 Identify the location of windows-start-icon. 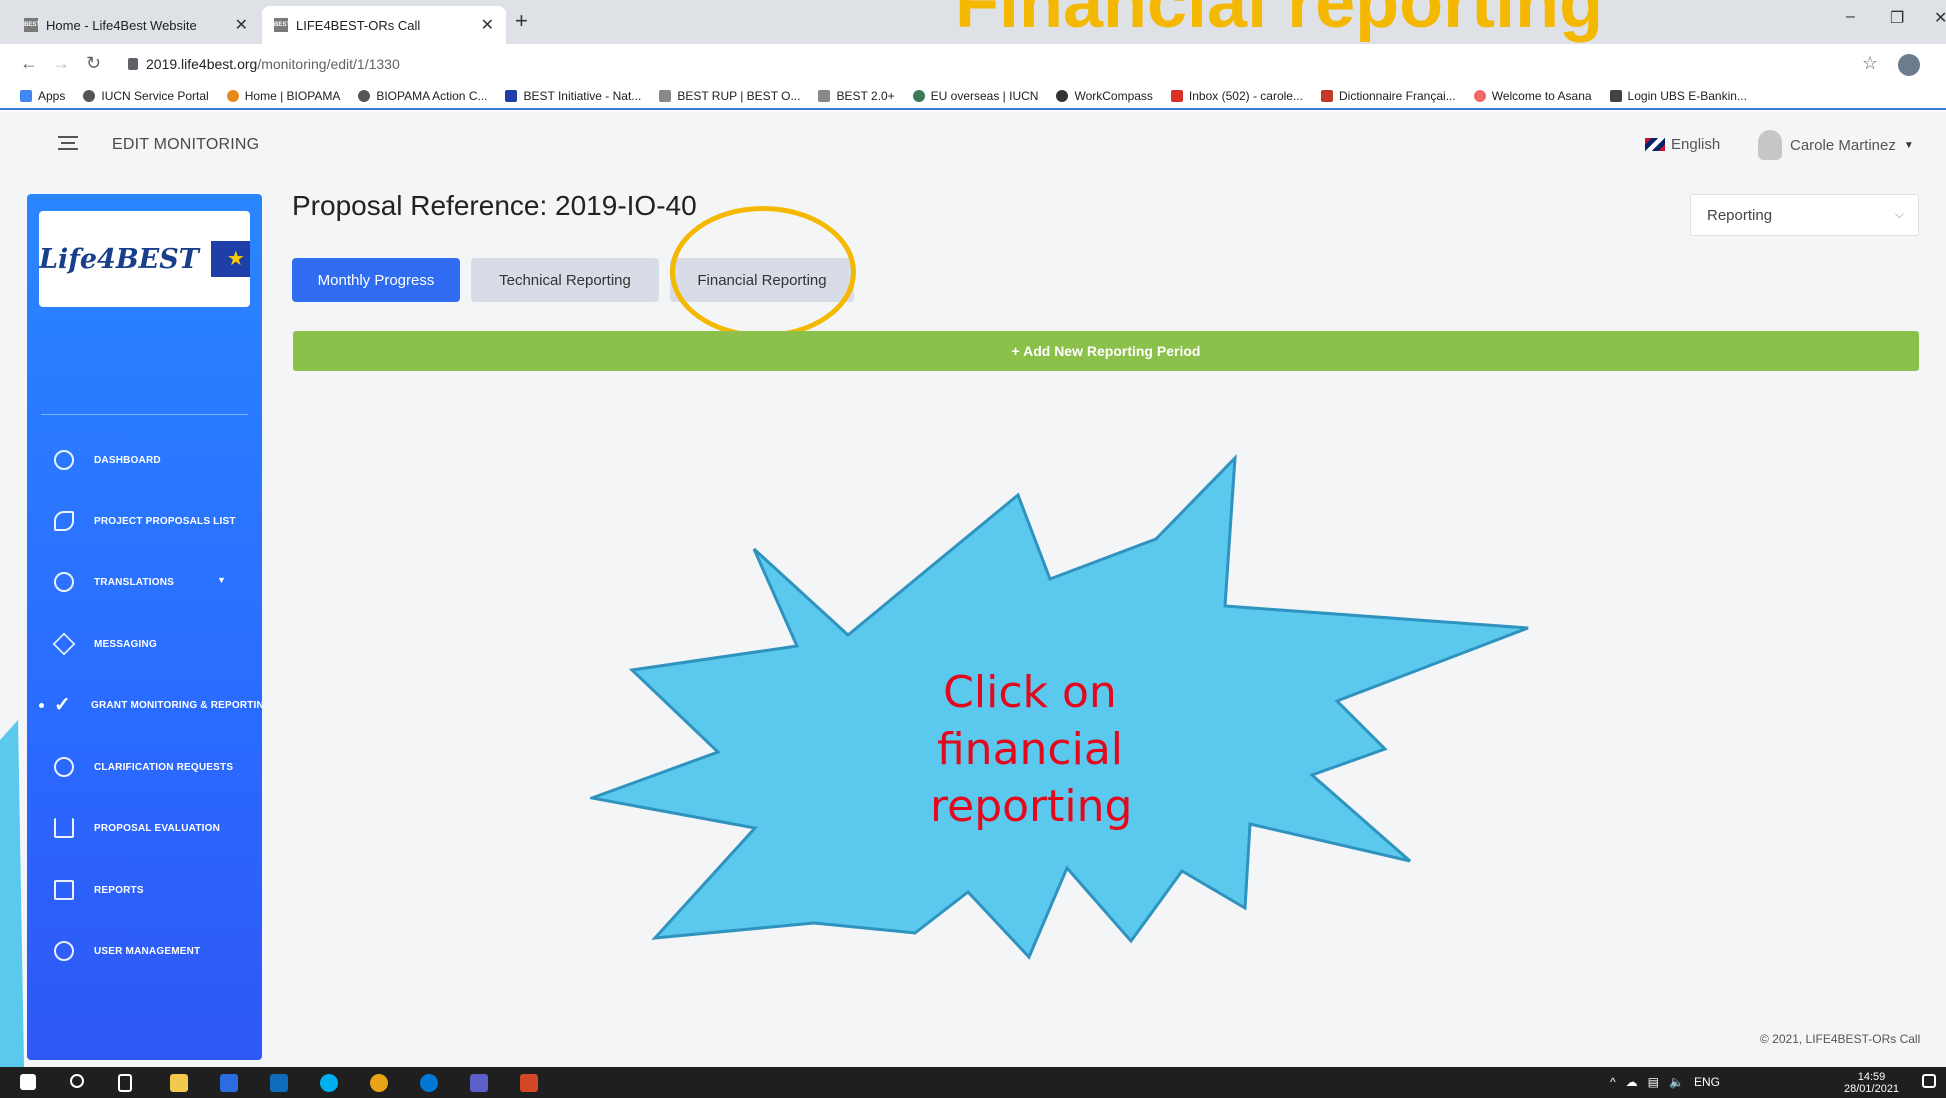
(28, 1082).